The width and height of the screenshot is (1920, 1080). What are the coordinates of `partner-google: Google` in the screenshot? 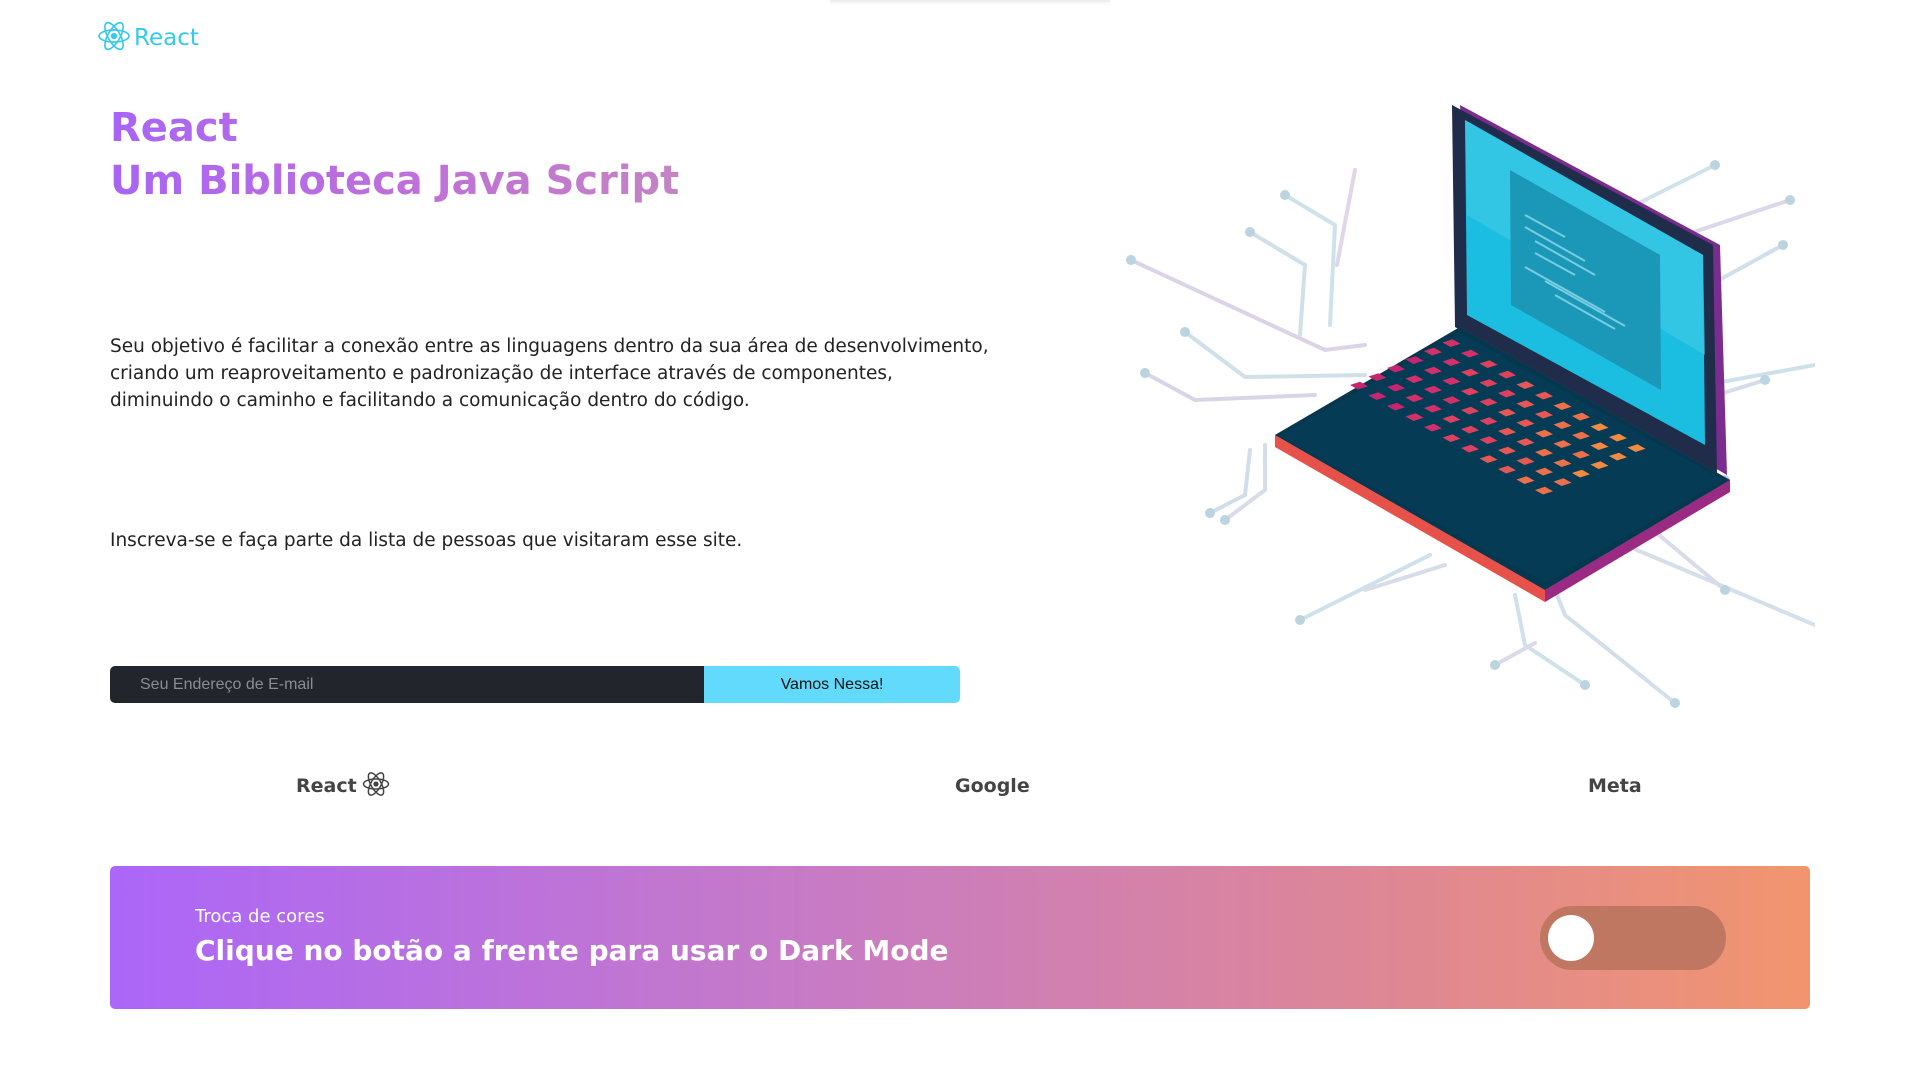 It's located at (992, 786).